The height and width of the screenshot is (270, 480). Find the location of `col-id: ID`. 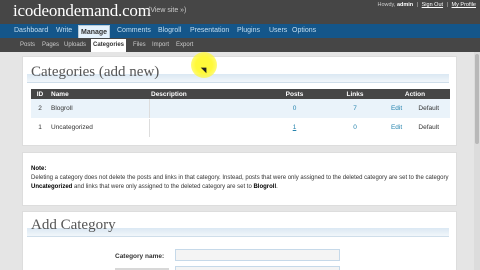

col-id: ID is located at coordinates (40, 94).